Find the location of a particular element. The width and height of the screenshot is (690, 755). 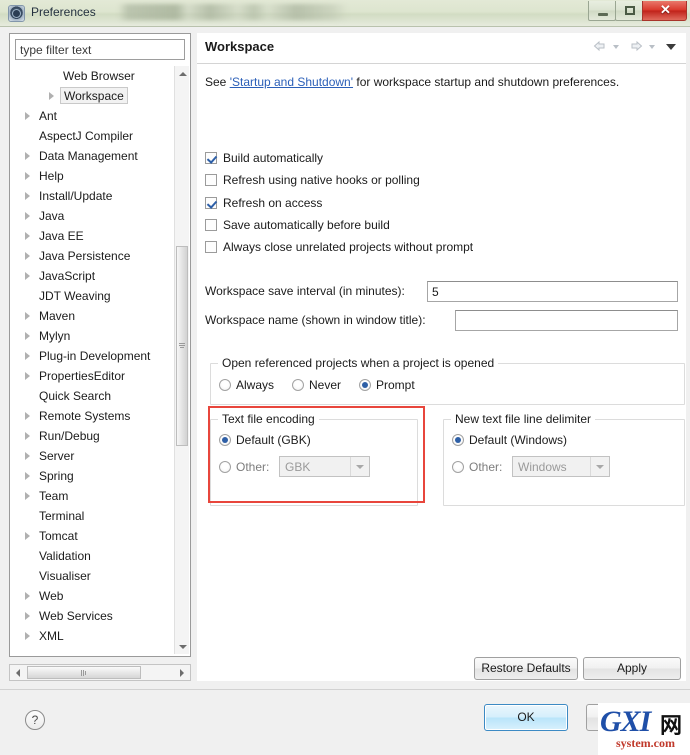

tree-item-aspectj-compiler: AspectJ Compiler is located at coordinates (93, 136).